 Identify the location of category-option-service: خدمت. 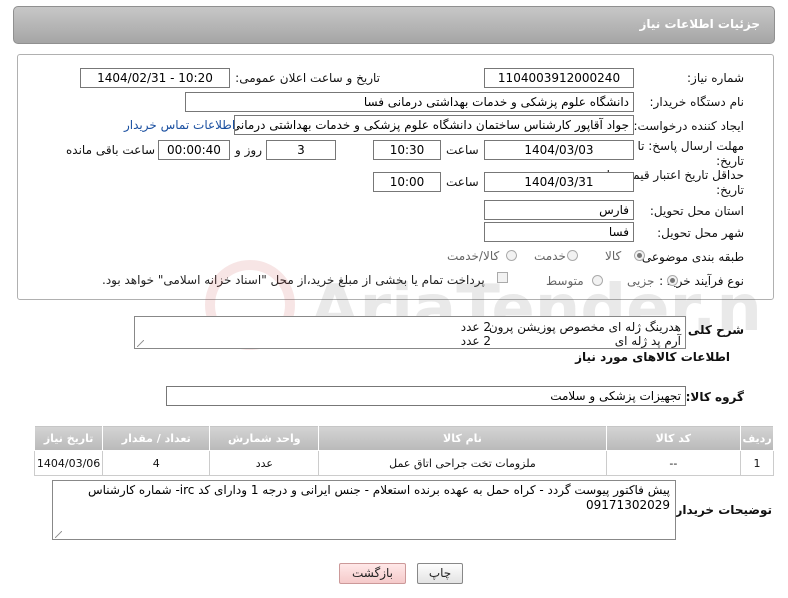
(550, 256).